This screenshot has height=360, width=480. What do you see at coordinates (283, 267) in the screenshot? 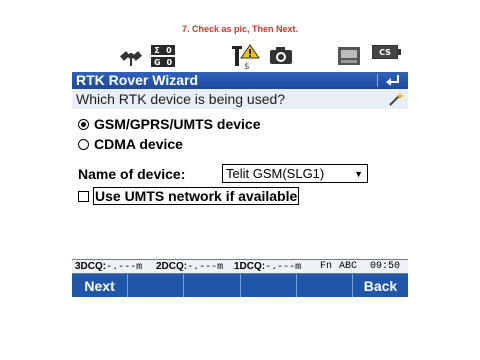
I see `dcq1-value: -.---m` at bounding box center [283, 267].